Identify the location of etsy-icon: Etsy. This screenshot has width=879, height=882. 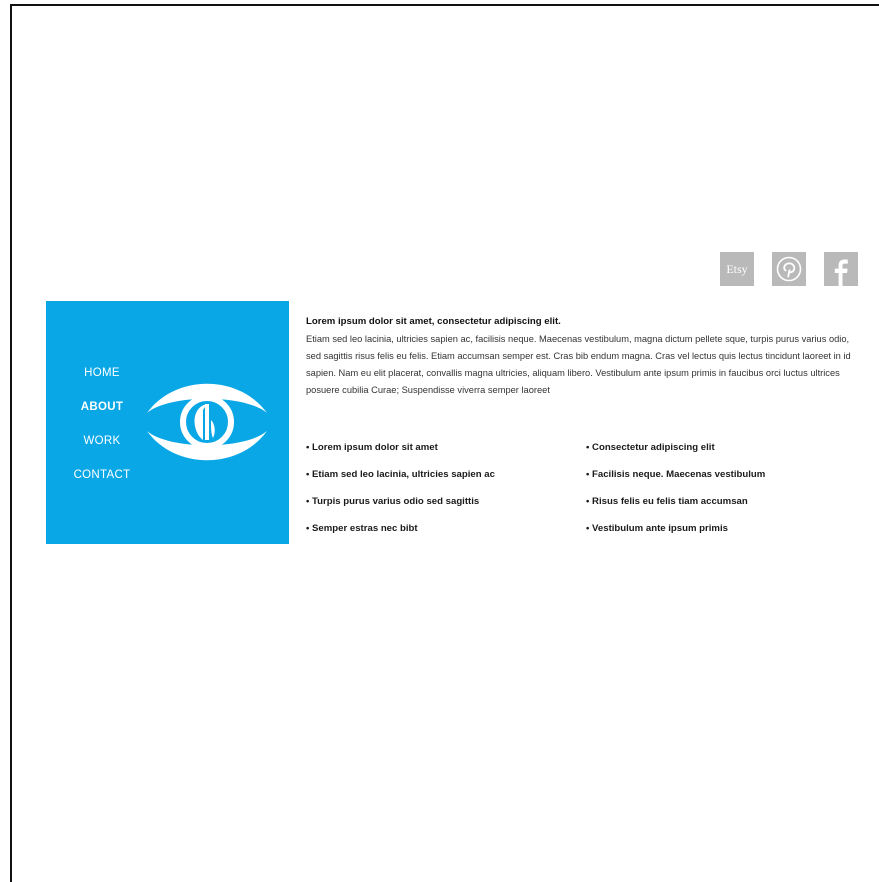
(737, 269).